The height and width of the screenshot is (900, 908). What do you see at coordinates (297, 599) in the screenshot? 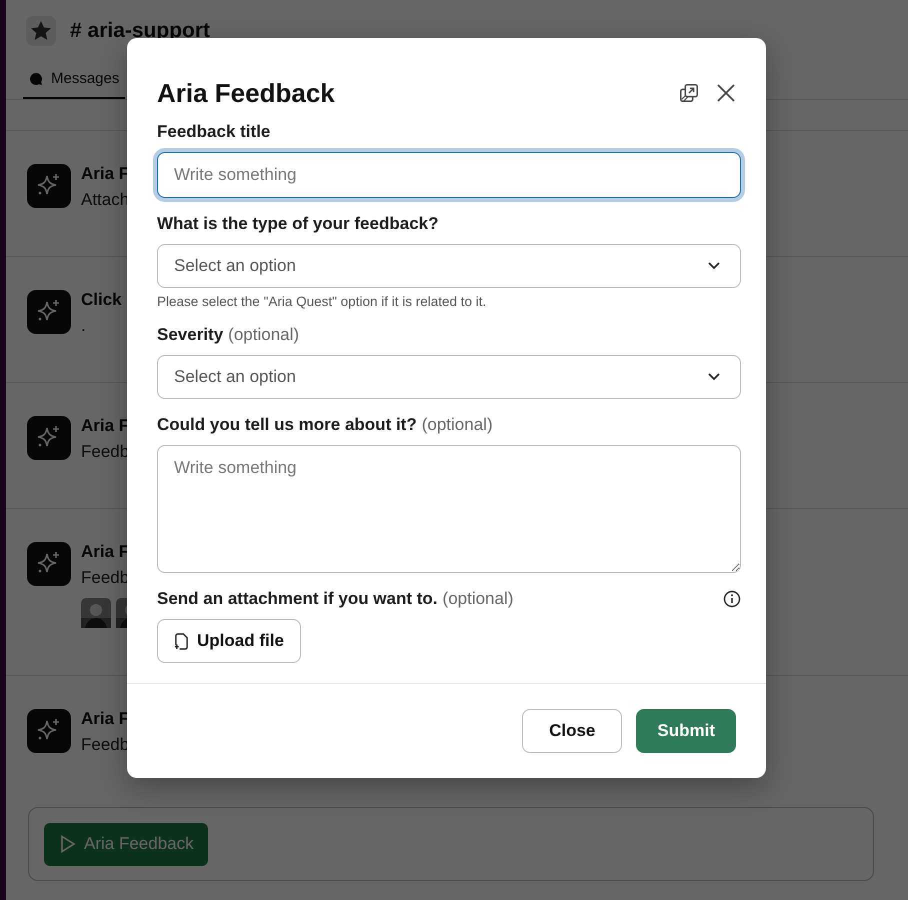
I see `field-label: Send an attachment if you want to.` at bounding box center [297, 599].